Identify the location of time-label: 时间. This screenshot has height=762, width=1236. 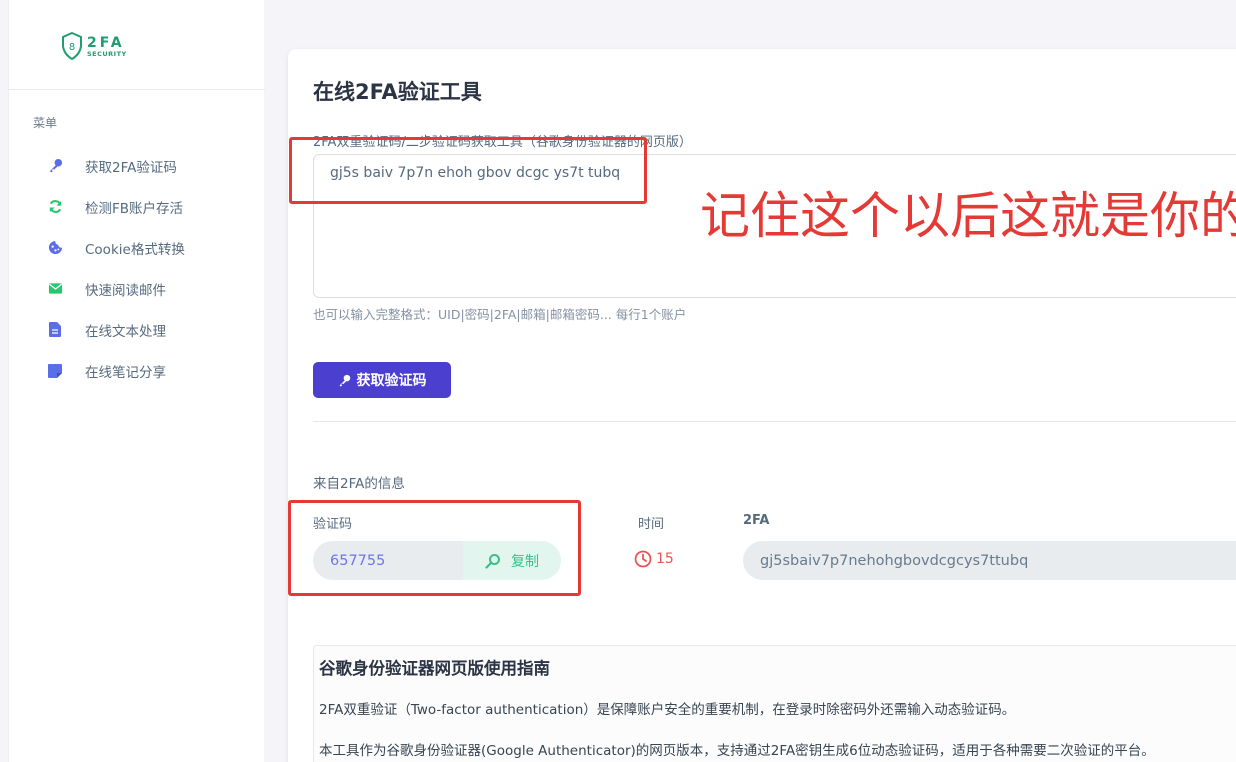
(651, 524).